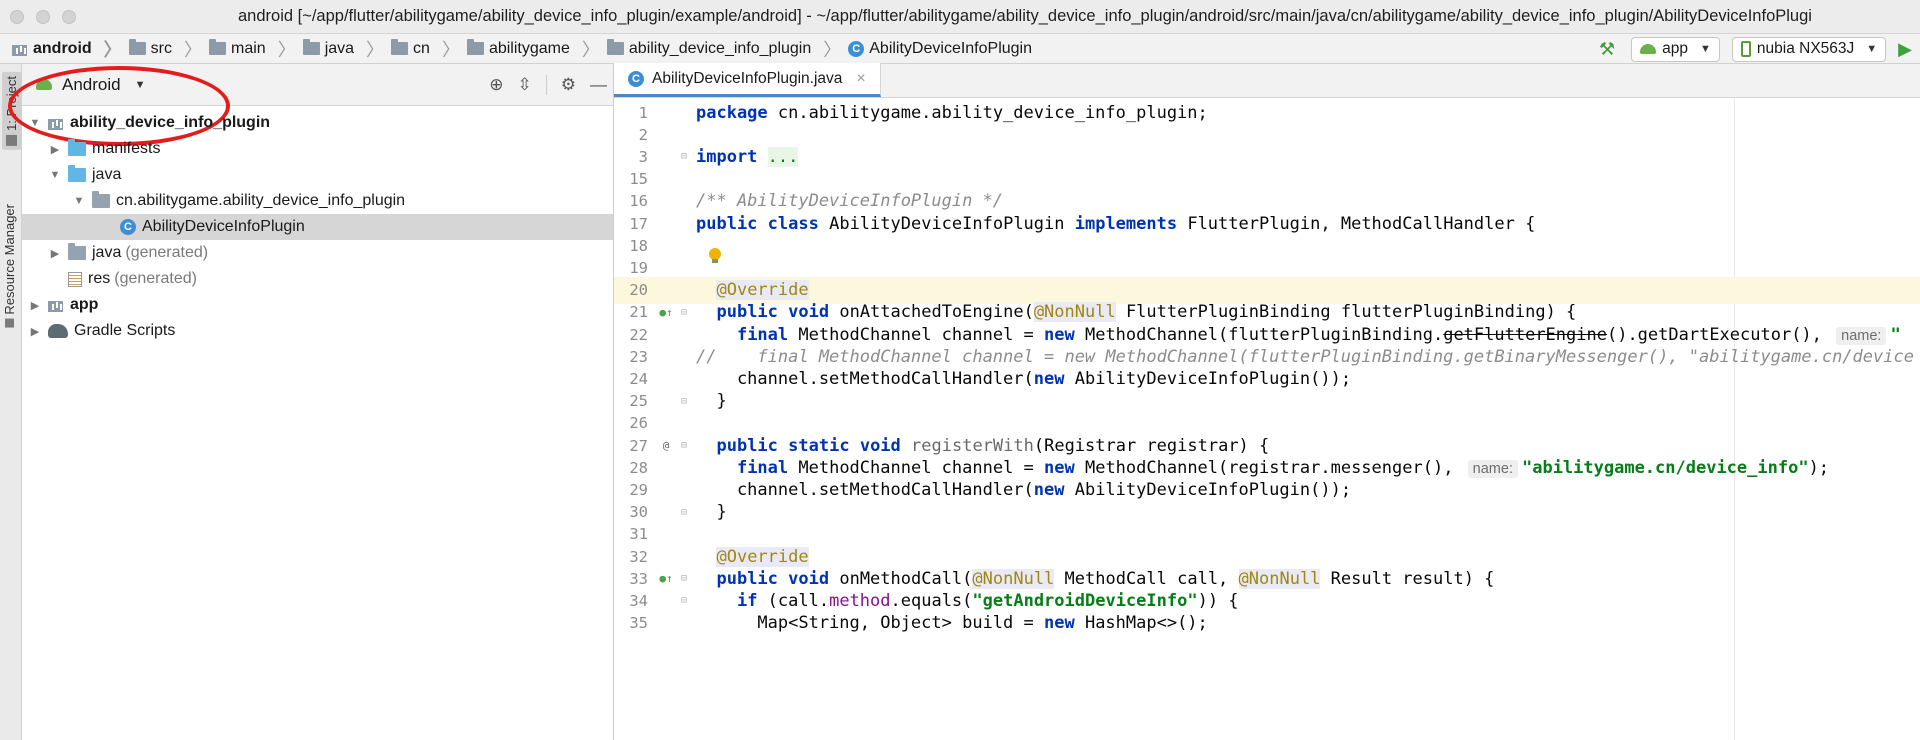 The image size is (1920, 740). Describe the element at coordinates (638, 267) in the screenshot. I see `line-number: 19` at that location.